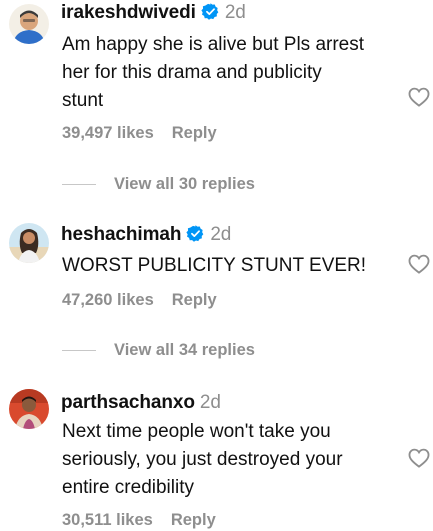 The width and height of the screenshot is (433, 531). Describe the element at coordinates (108, 300) in the screenshot. I see `likes-count: 47,260 likes` at that location.